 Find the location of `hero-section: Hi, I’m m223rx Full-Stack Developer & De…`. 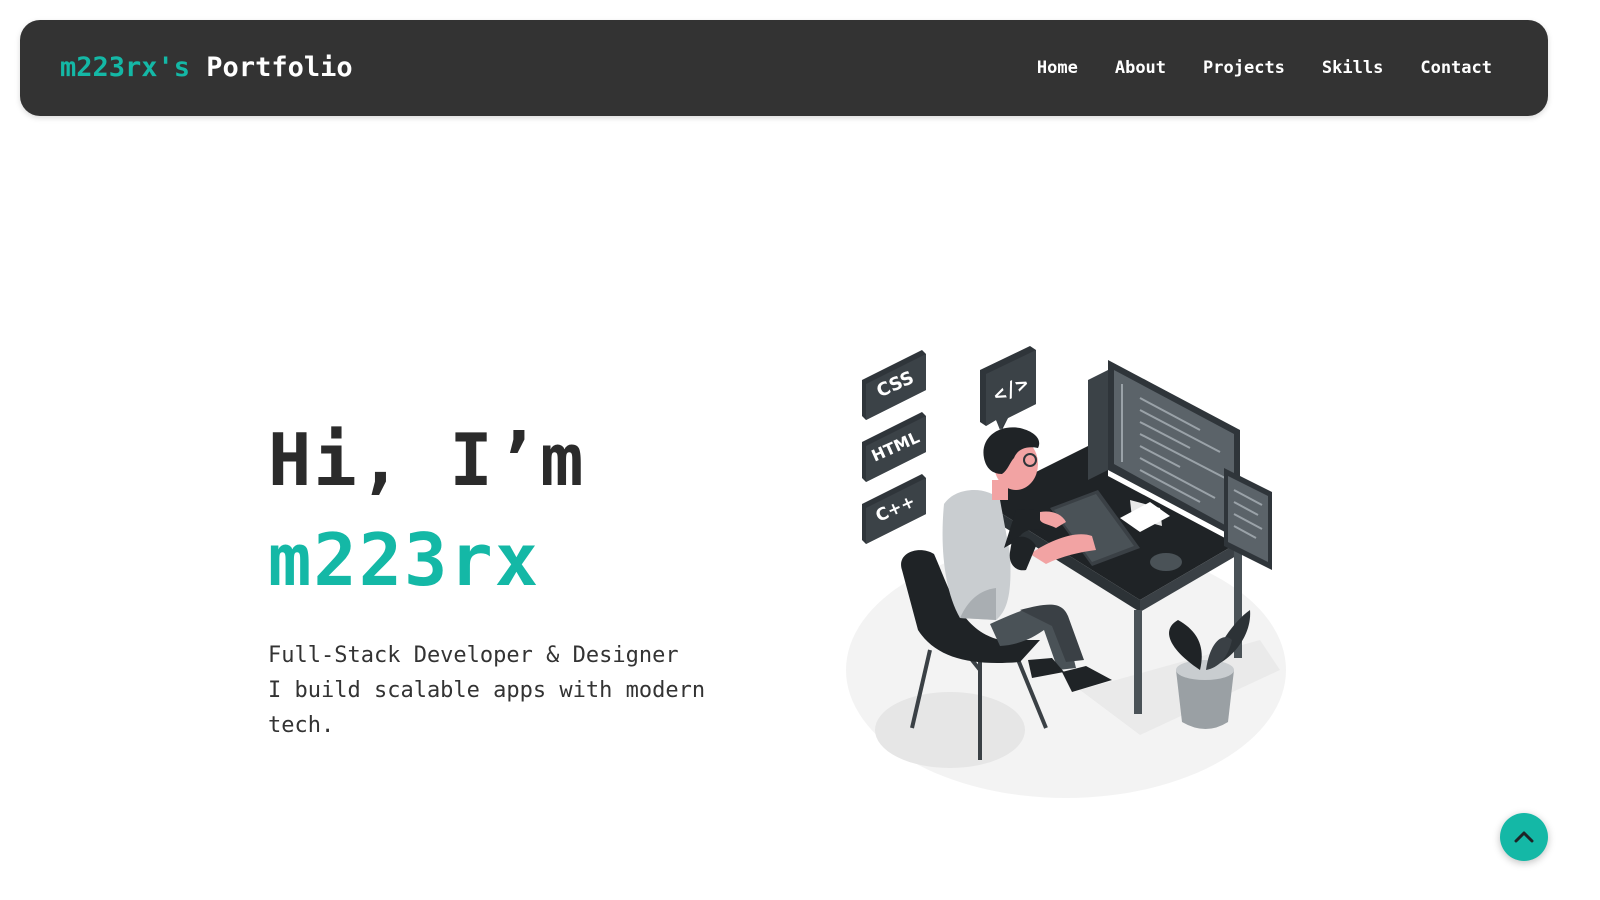

hero-section: Hi, I’m m223rx Full-Stack Developer & De… is located at coordinates (518, 576).